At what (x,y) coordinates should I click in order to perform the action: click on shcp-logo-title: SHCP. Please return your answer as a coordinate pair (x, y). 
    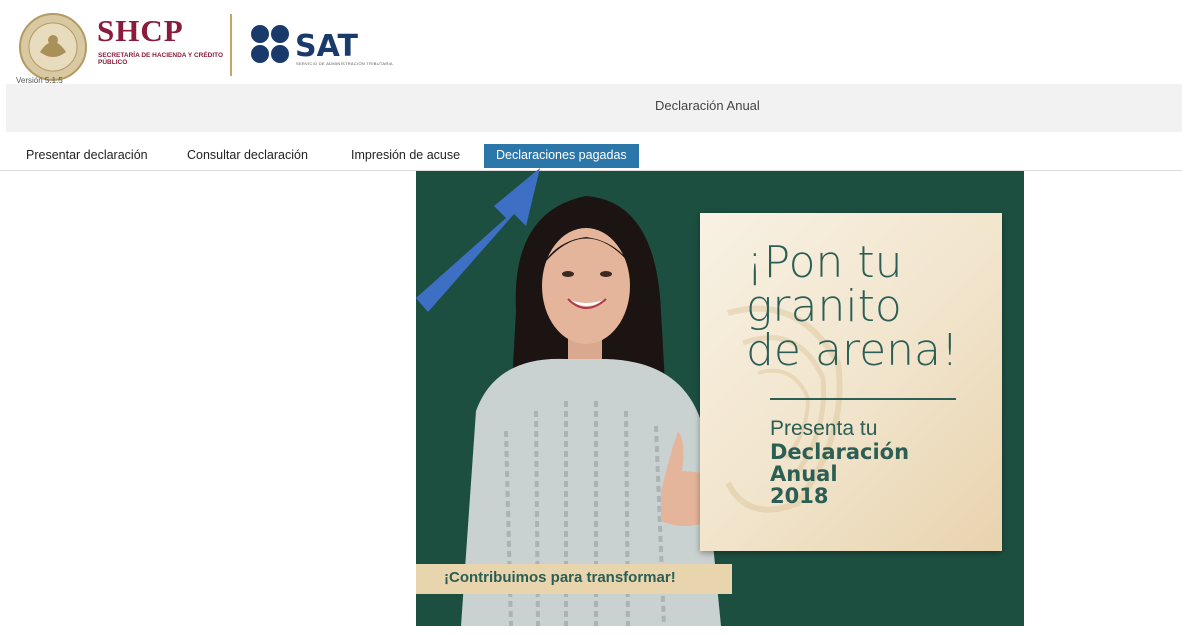
    Looking at the image, I should click on (140, 30).